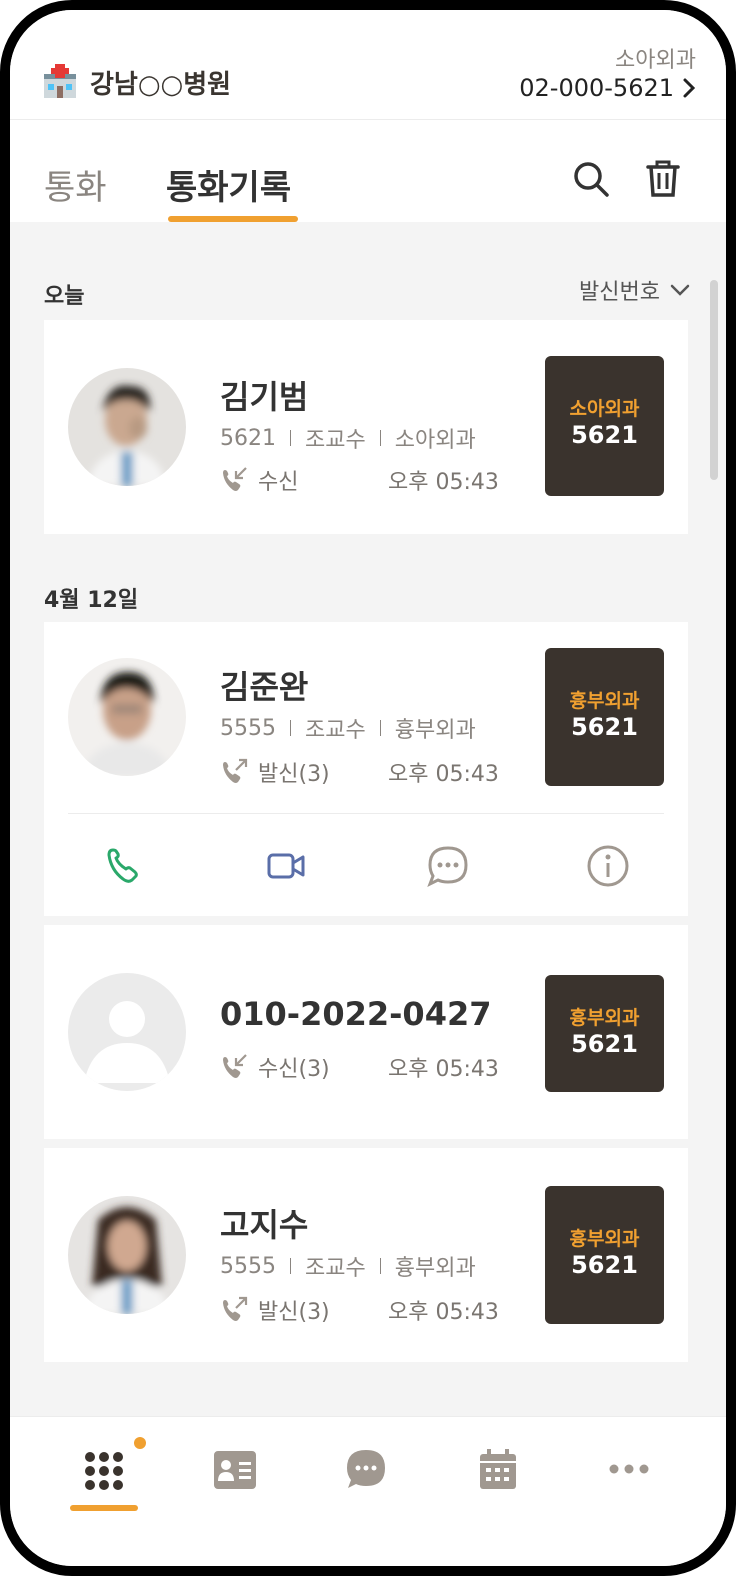  Describe the element at coordinates (608, 866) in the screenshot. I see `info-icon` at that location.